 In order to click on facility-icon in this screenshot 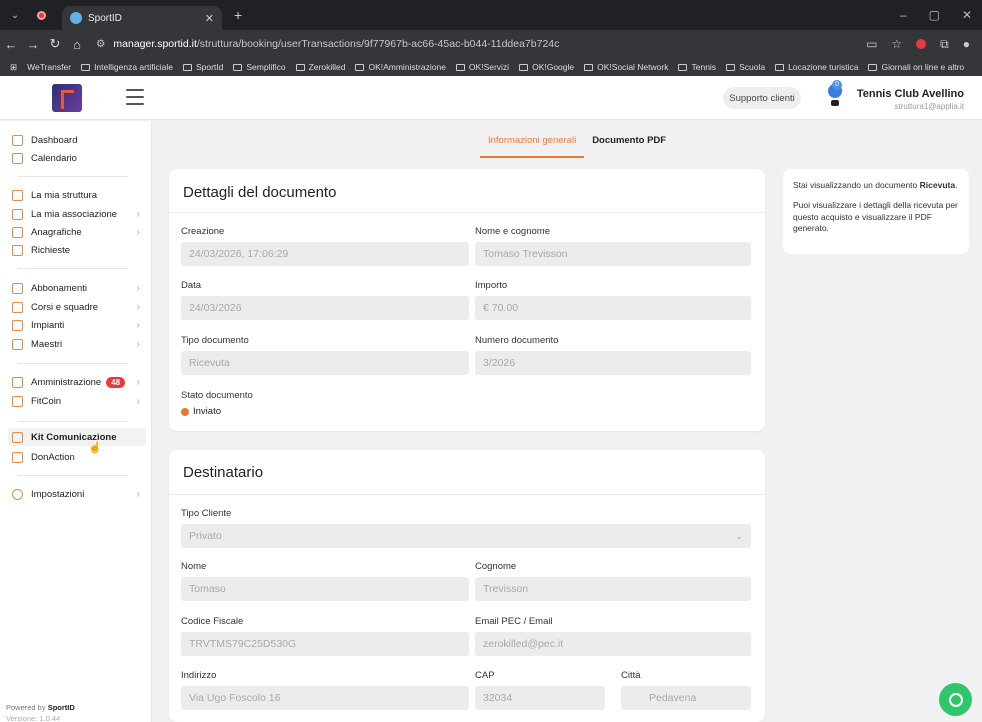, I will do `click(17, 325)`.